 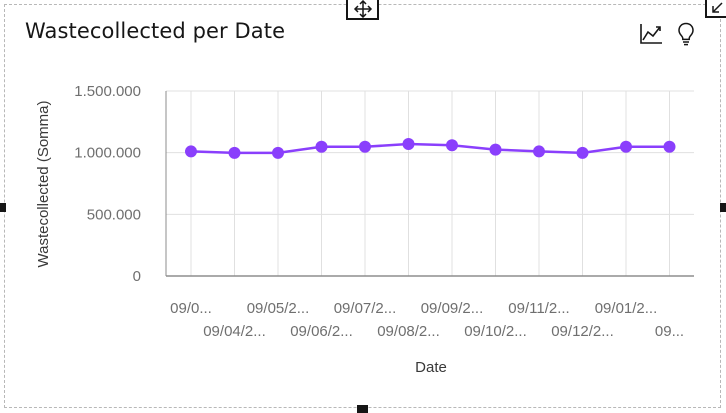 What do you see at coordinates (137, 276) in the screenshot?
I see `y-tick-label: 0` at bounding box center [137, 276].